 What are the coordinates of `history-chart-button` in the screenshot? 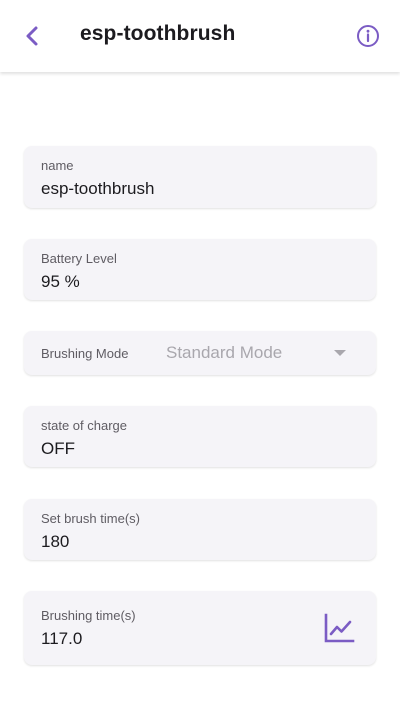 It's located at (339, 628).